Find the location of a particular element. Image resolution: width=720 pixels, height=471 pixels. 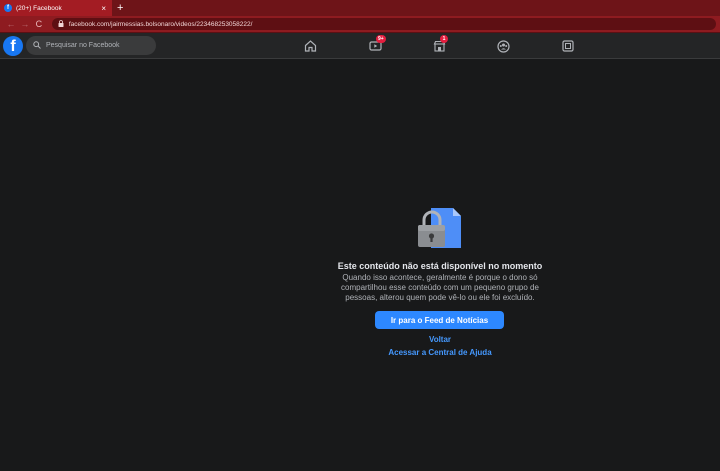

gaming-icon is located at coordinates (568, 46).